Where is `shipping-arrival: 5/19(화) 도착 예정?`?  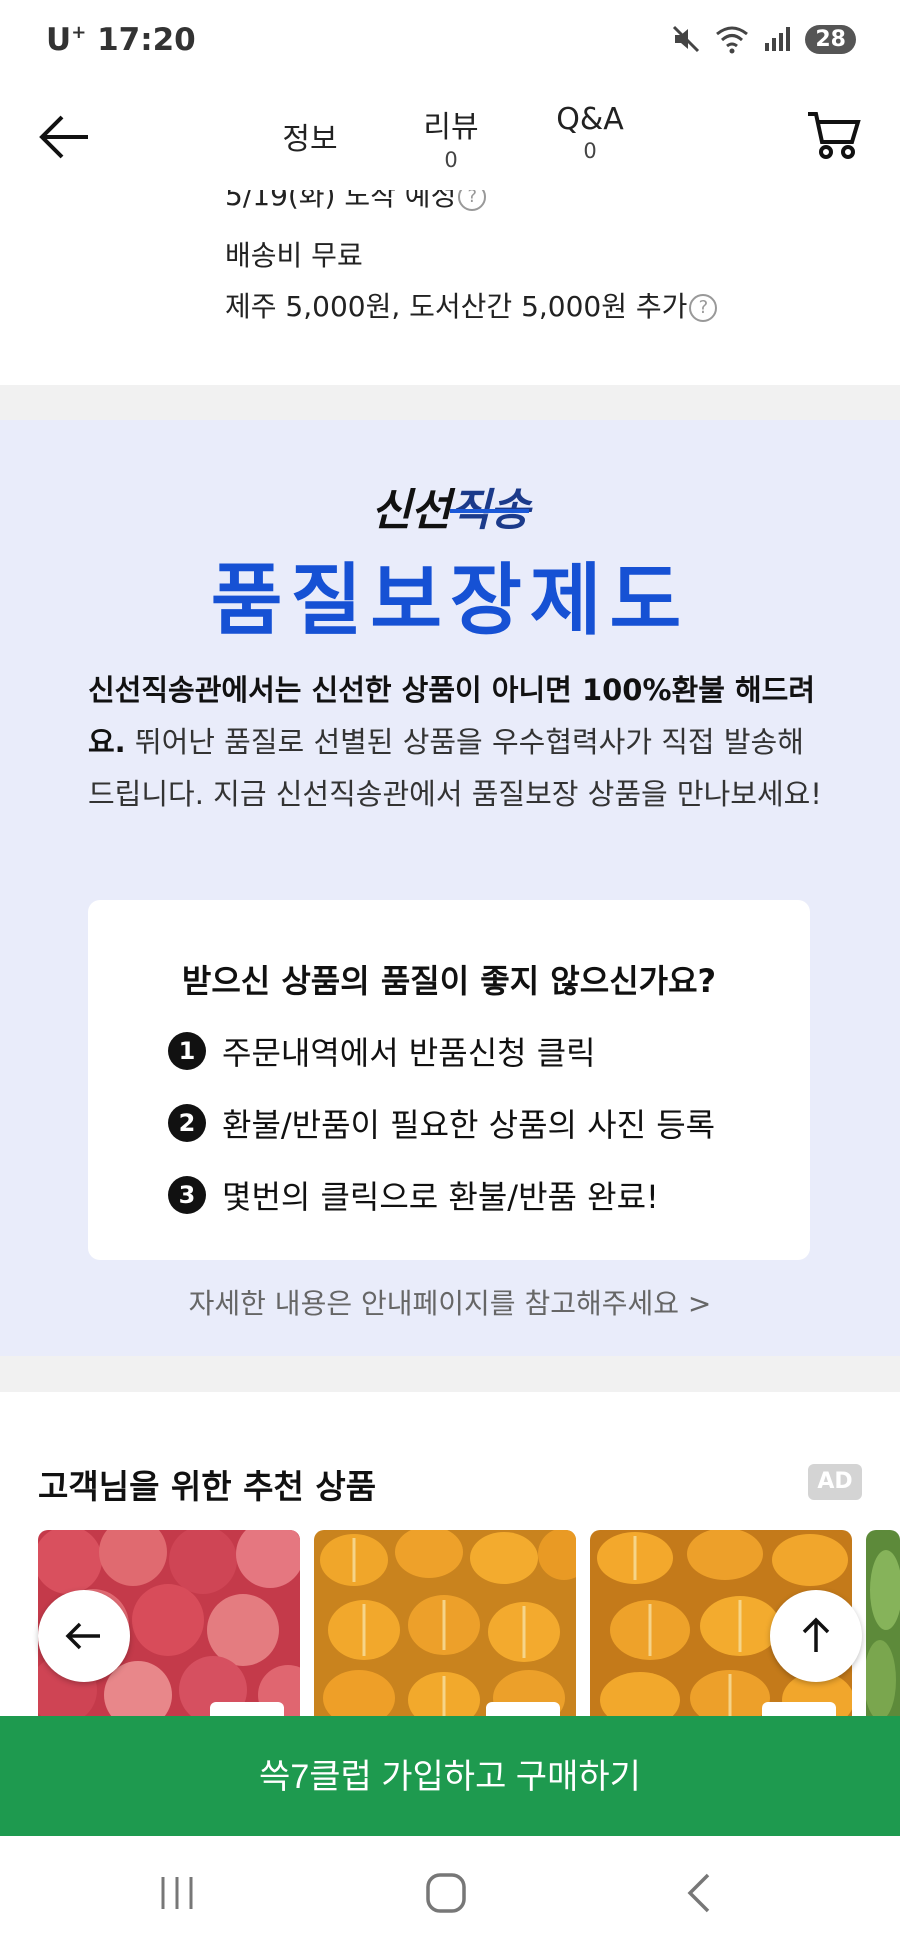 shipping-arrival: 5/19(화) 도착 예정? is located at coordinates (356, 204).